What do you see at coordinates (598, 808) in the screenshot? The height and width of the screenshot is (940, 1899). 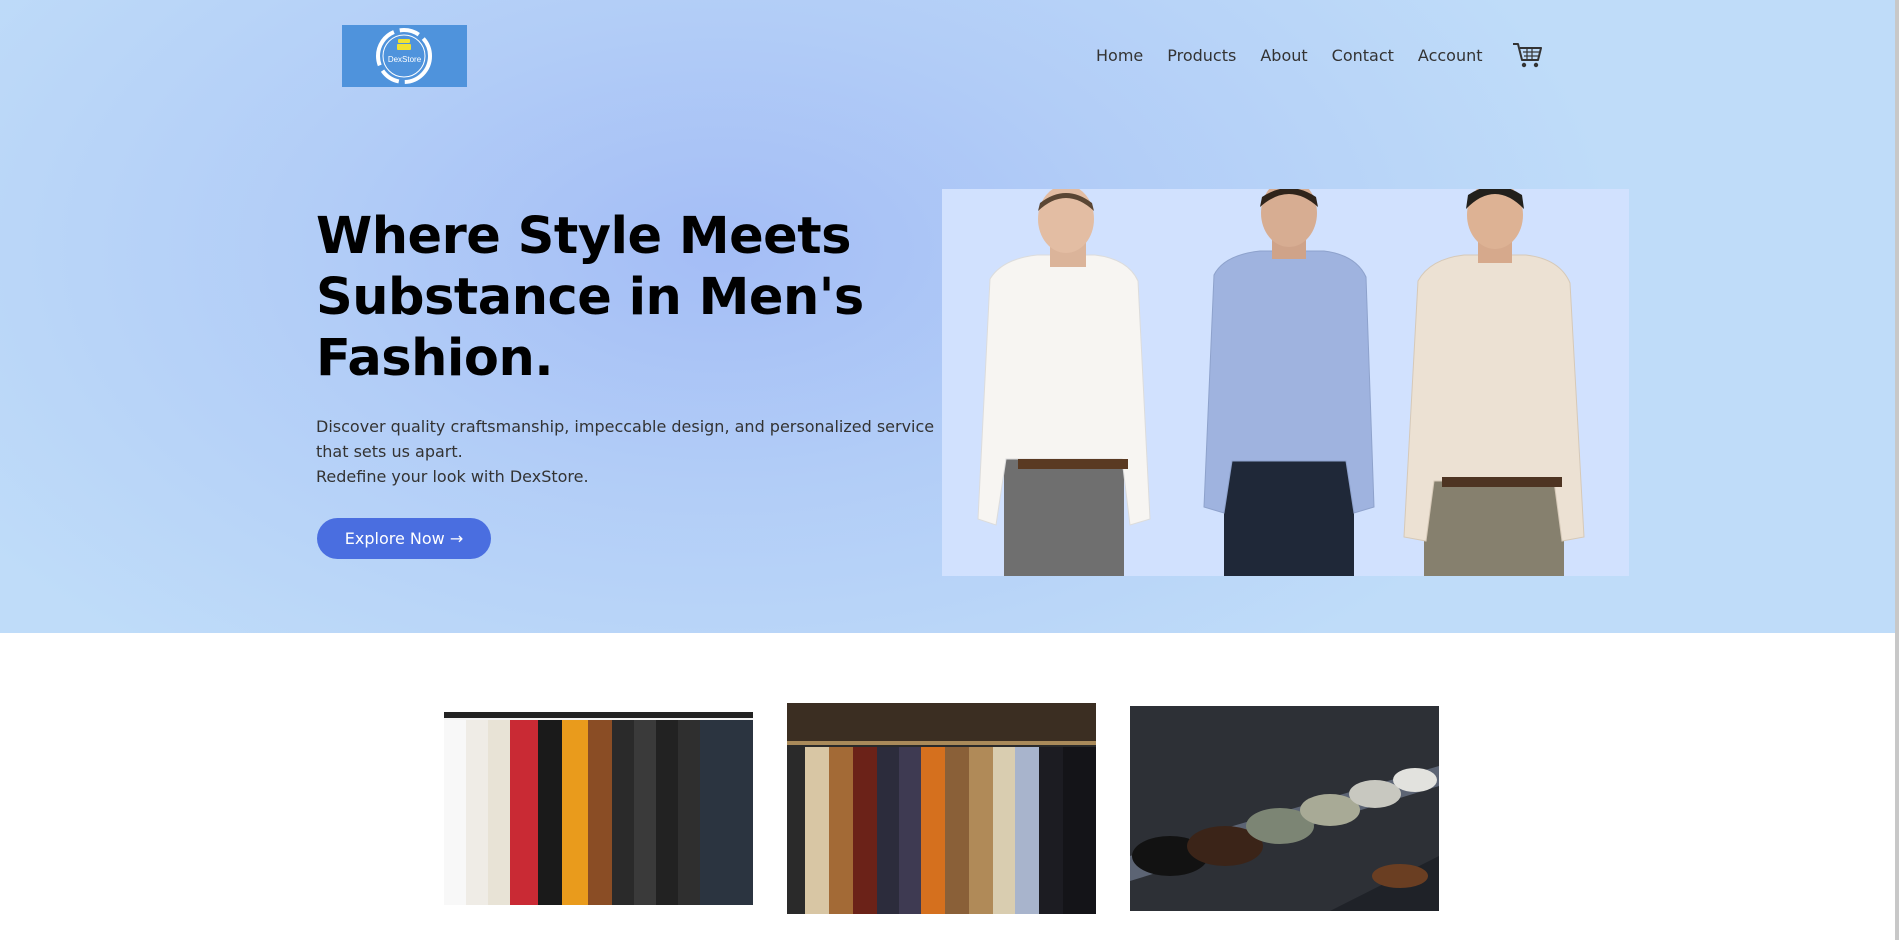 I see `category-image-shirts` at bounding box center [598, 808].